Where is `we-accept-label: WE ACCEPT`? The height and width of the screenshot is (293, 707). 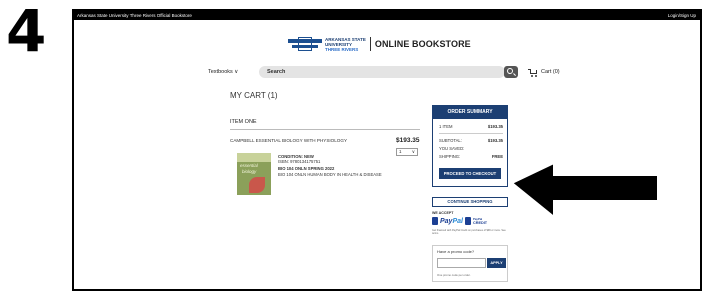 we-accept-label: WE ACCEPT is located at coordinates (443, 213).